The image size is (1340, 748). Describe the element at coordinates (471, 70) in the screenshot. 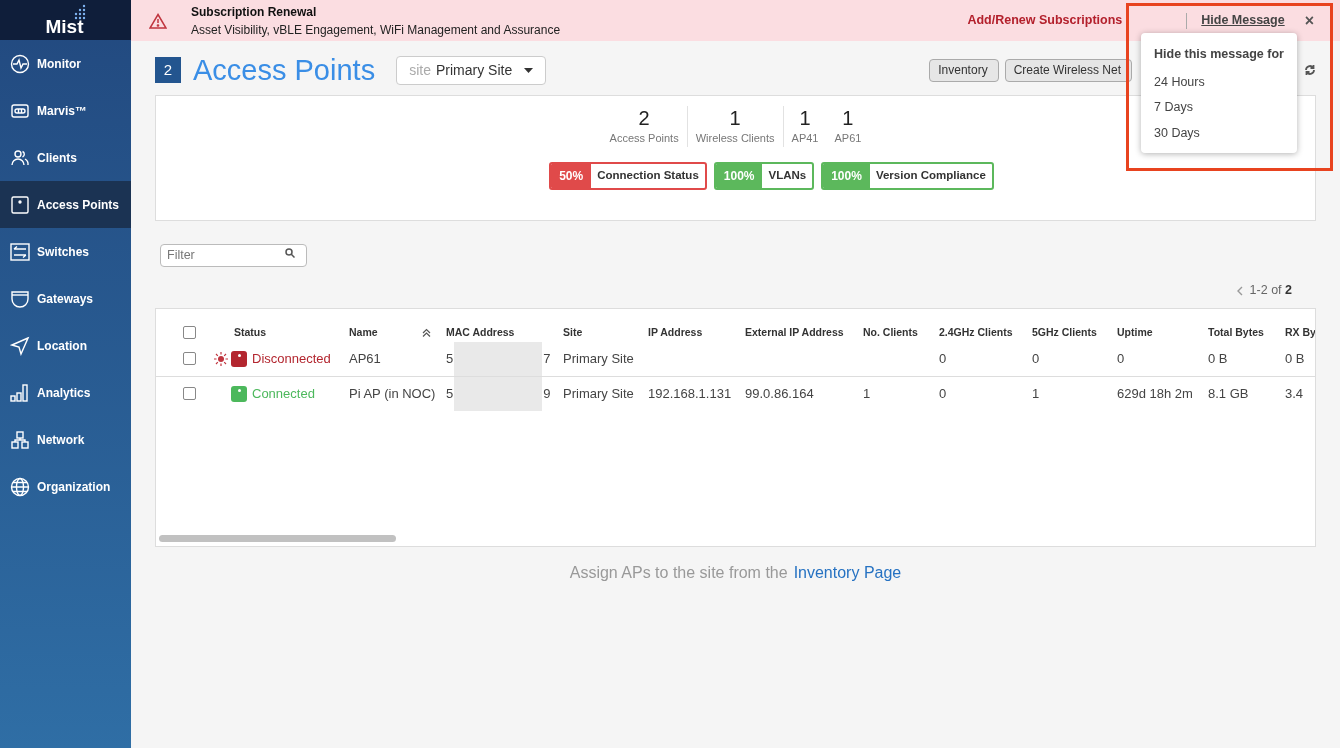

I see `site-dropdown: site Primary Site` at that location.